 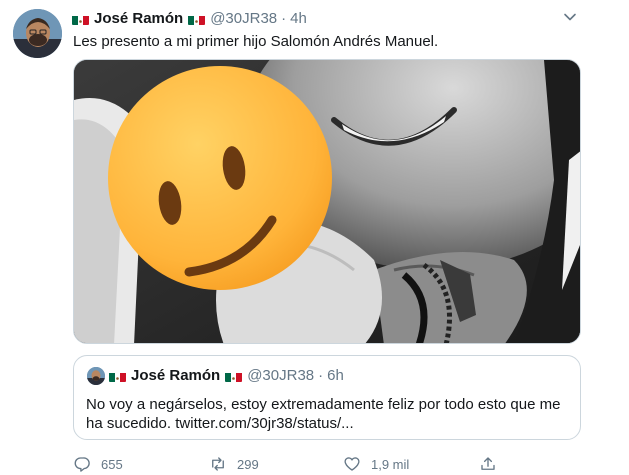 I want to click on like-count: 1,9 mil, so click(x=390, y=464).